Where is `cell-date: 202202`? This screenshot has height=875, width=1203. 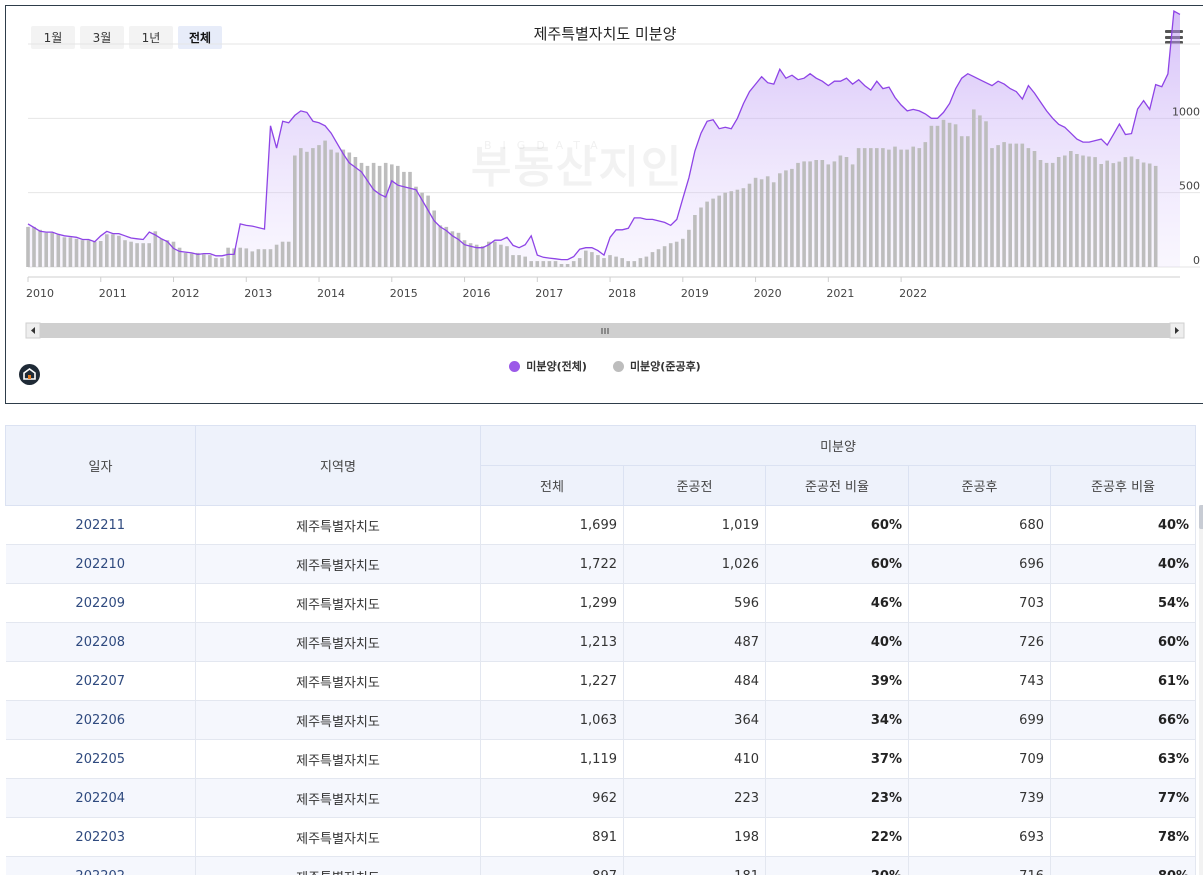 cell-date: 202202 is located at coordinates (100, 865).